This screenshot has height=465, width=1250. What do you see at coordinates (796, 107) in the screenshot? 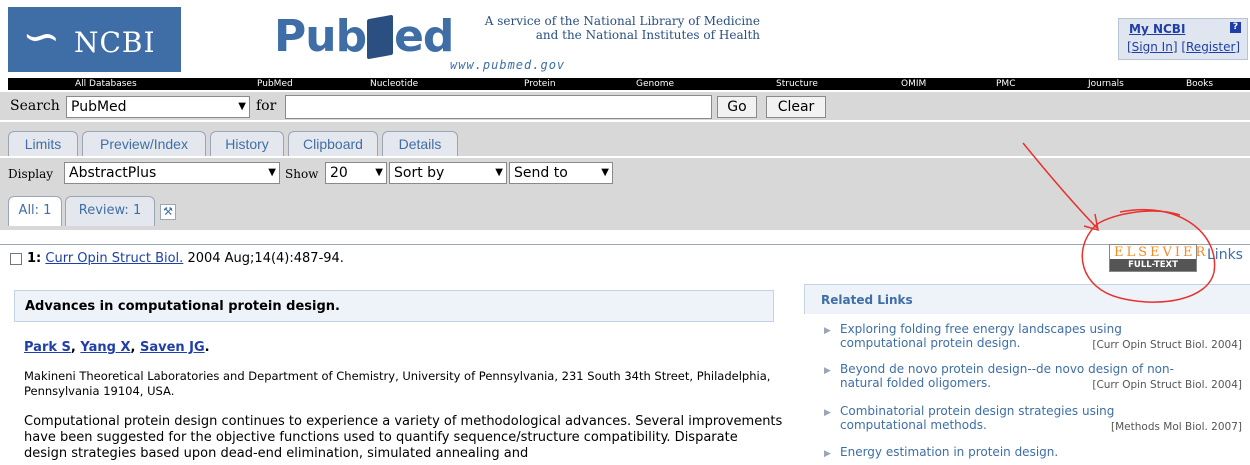
I see `clear-button: Clear` at bounding box center [796, 107].